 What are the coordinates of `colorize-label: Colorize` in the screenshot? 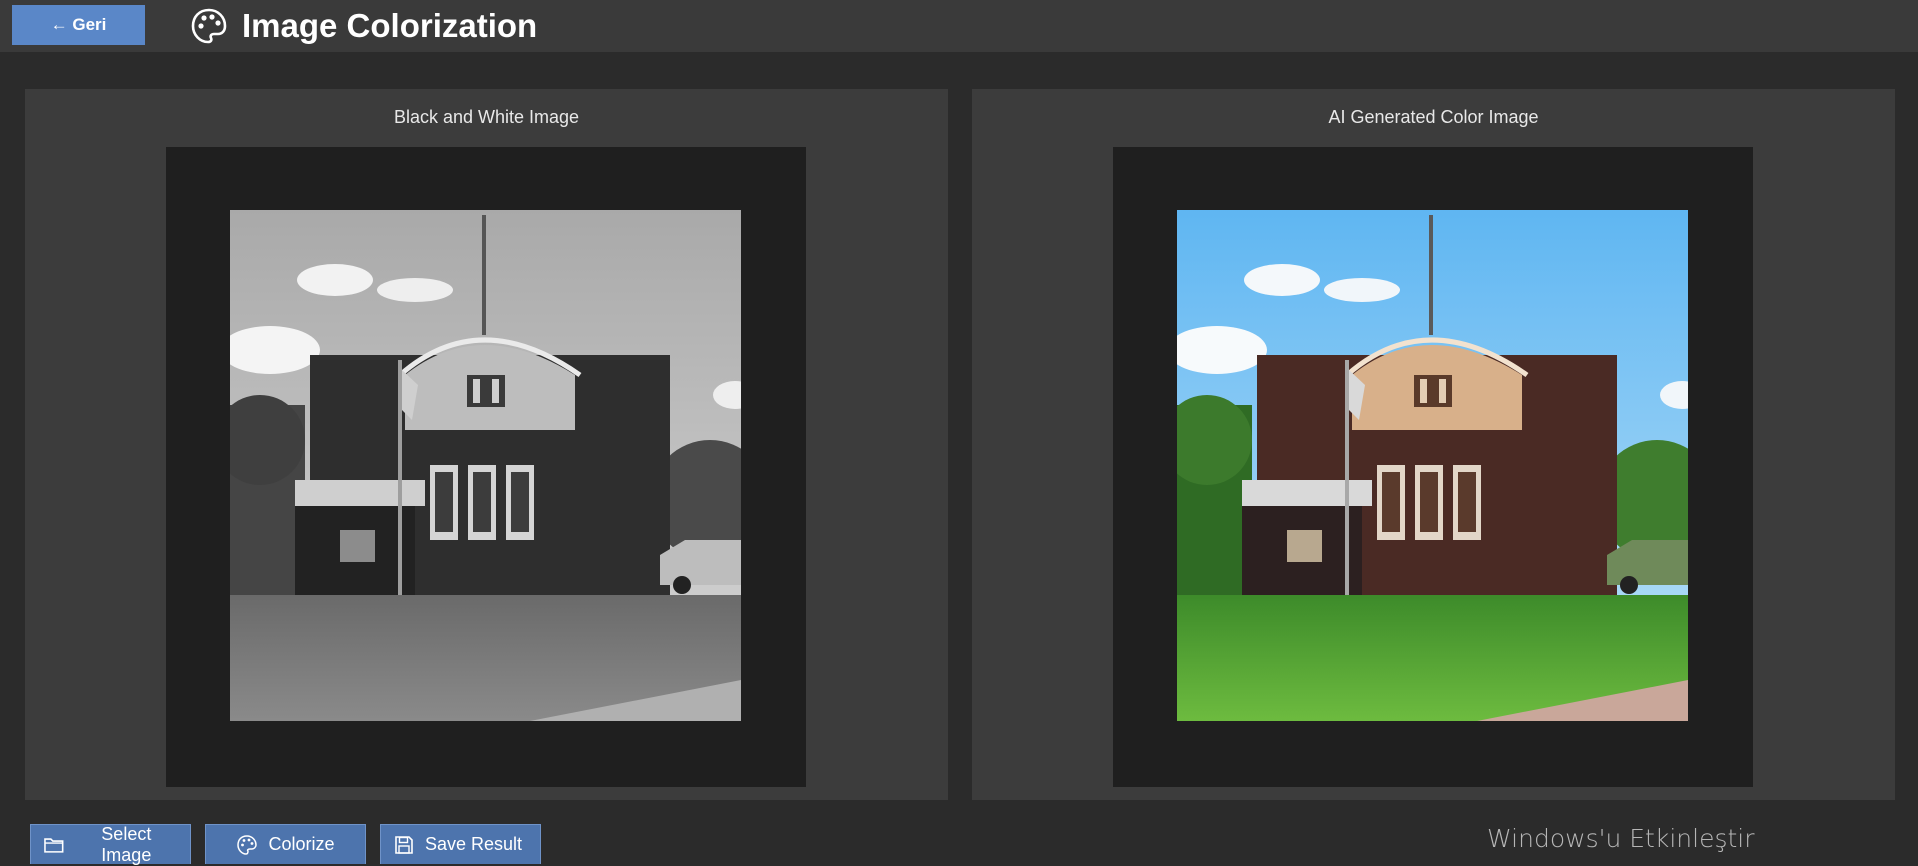 It's located at (301, 844).